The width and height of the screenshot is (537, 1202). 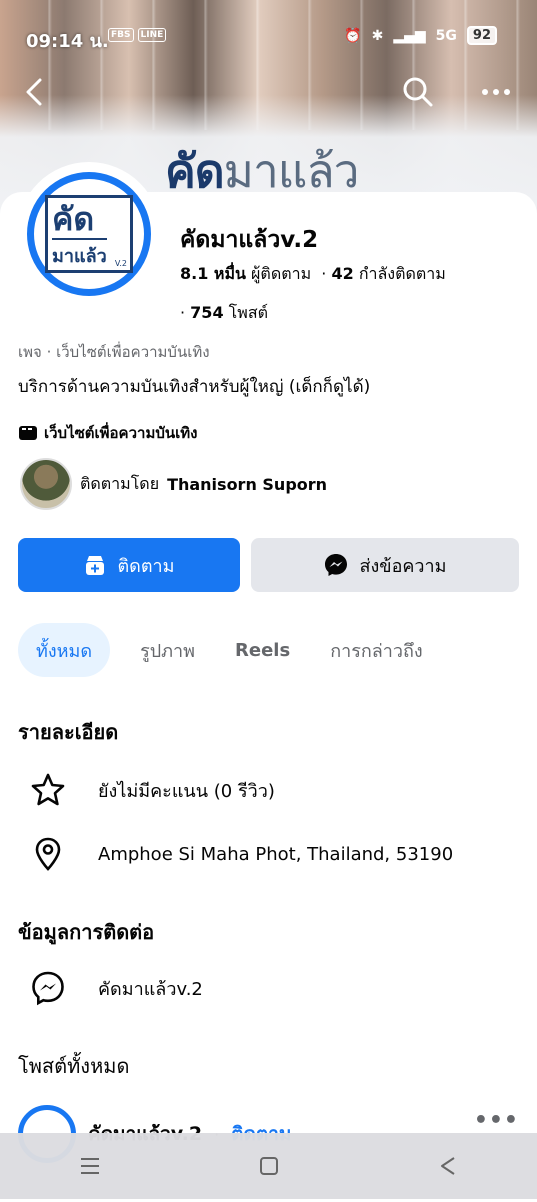 What do you see at coordinates (150, 989) in the screenshot?
I see `messenger-contact-text: คัดมาแล้วv.2` at bounding box center [150, 989].